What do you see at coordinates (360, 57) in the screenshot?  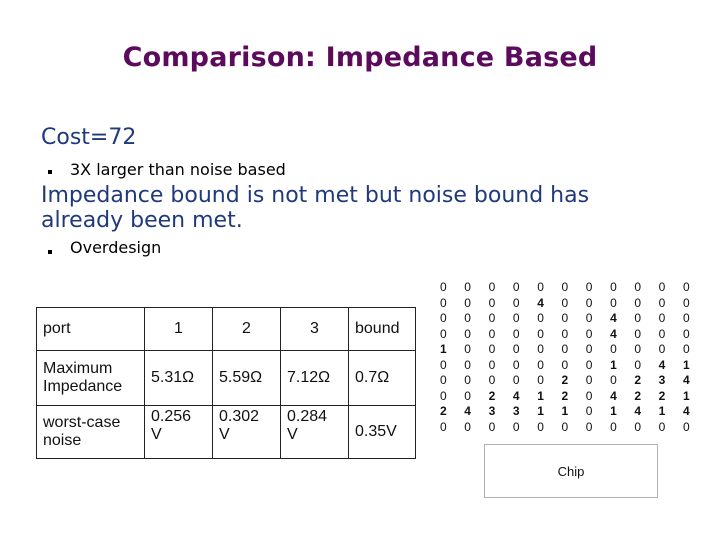 I see `slide-title: Comparison: Impedance Based` at bounding box center [360, 57].